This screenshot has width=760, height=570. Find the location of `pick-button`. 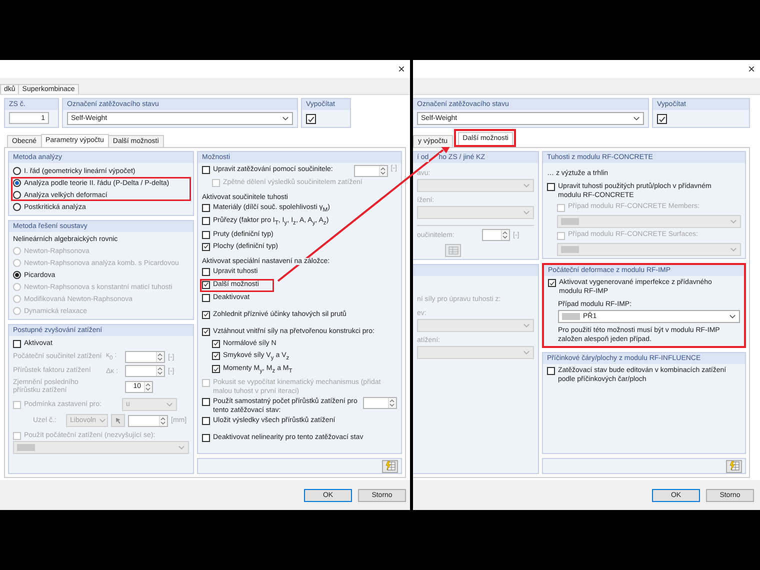

pick-button is located at coordinates (118, 420).